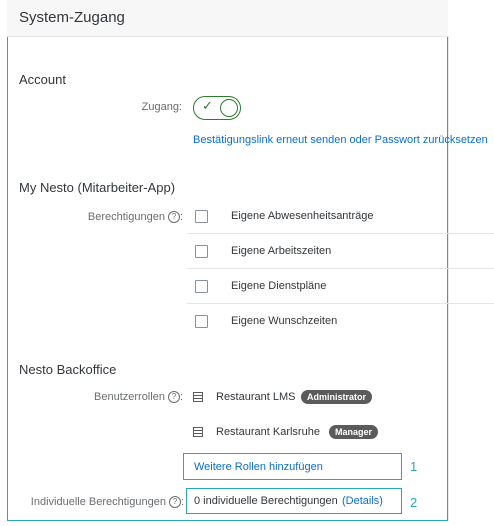 The image size is (494, 526). What do you see at coordinates (302, 216) in the screenshot?
I see `permission-label: Eigene Abwesenheitsanträge` at bounding box center [302, 216].